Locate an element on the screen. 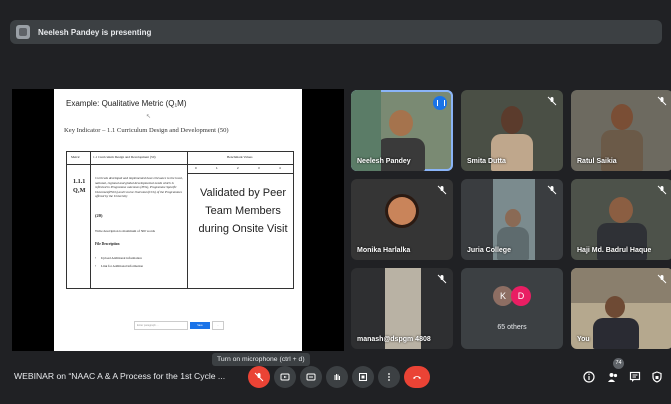 Image resolution: width=671 pixels, height=404 pixels. header-metric: Metric is located at coordinates (76, 157).